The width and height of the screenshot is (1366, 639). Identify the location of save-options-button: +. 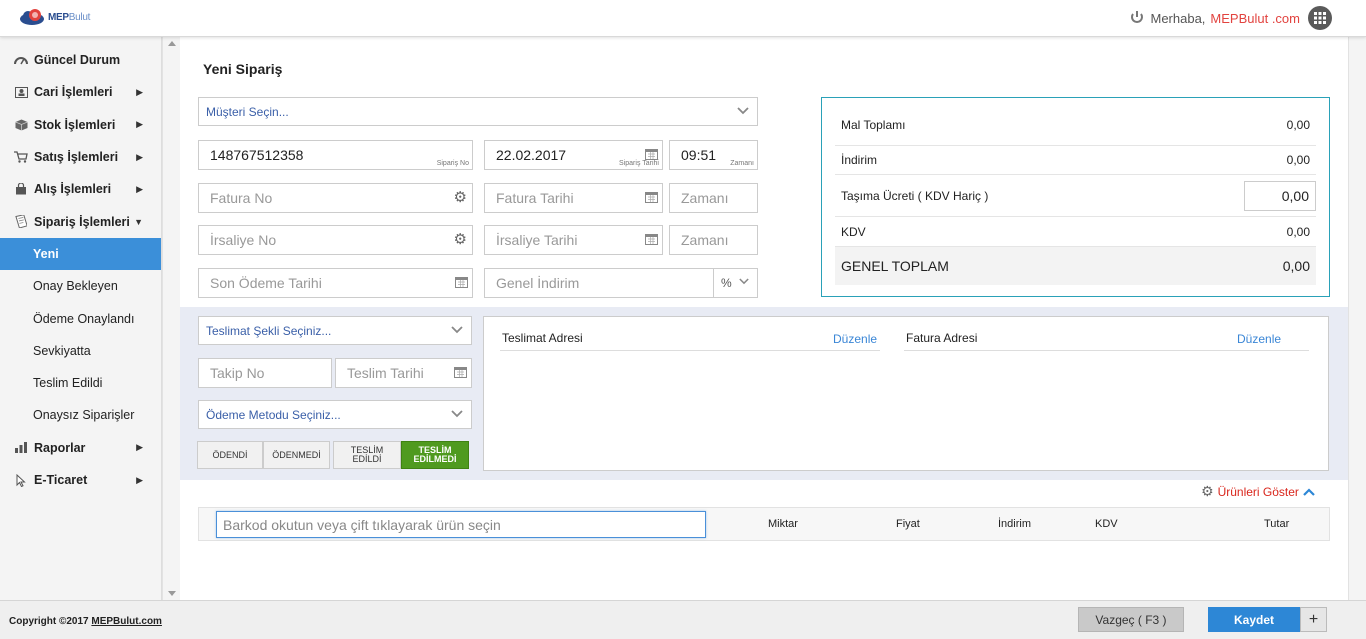
(1313, 619).